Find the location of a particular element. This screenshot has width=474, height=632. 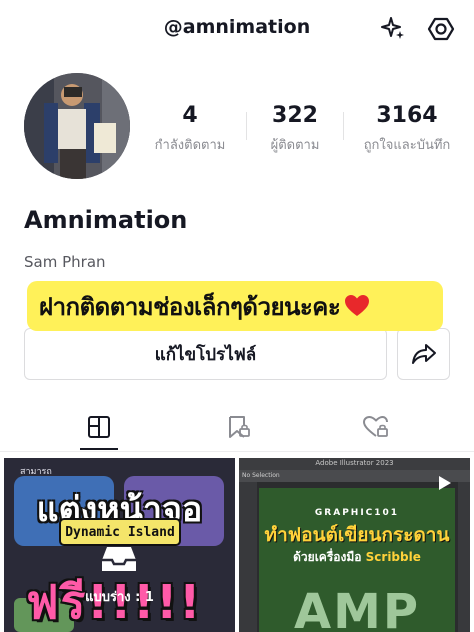

display-name: Amnimation is located at coordinates (106, 220).